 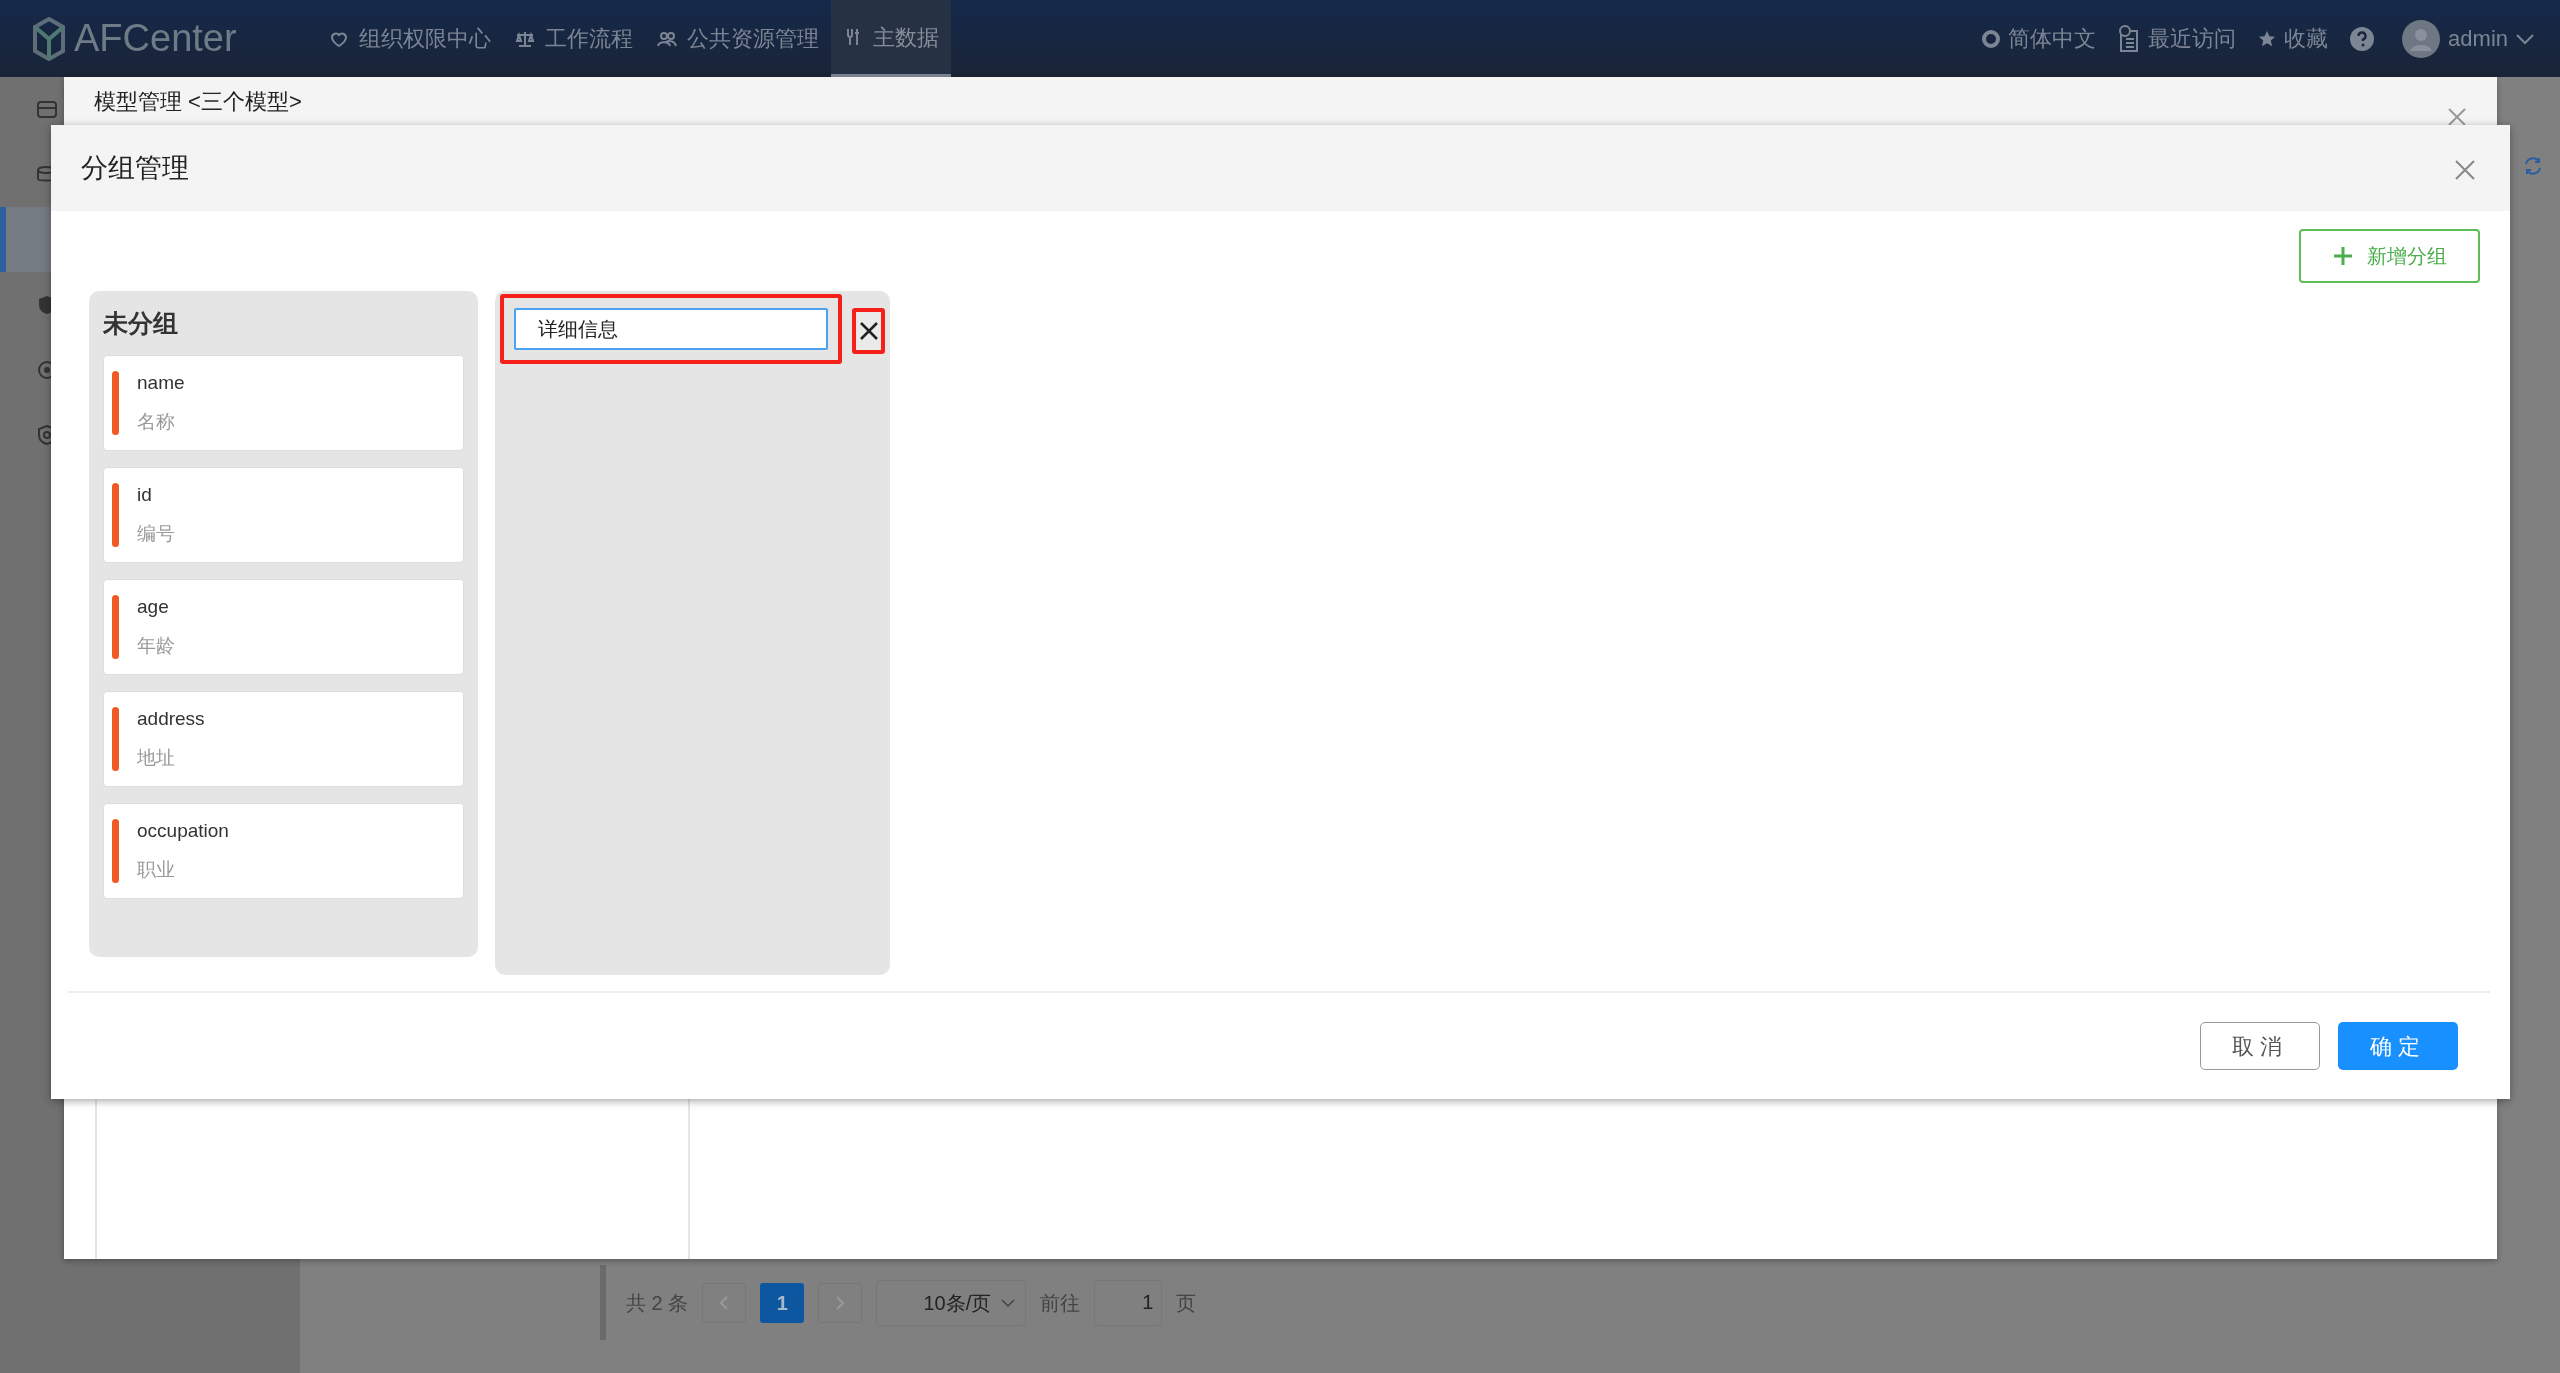 I want to click on field-name: id, so click(x=145, y=495).